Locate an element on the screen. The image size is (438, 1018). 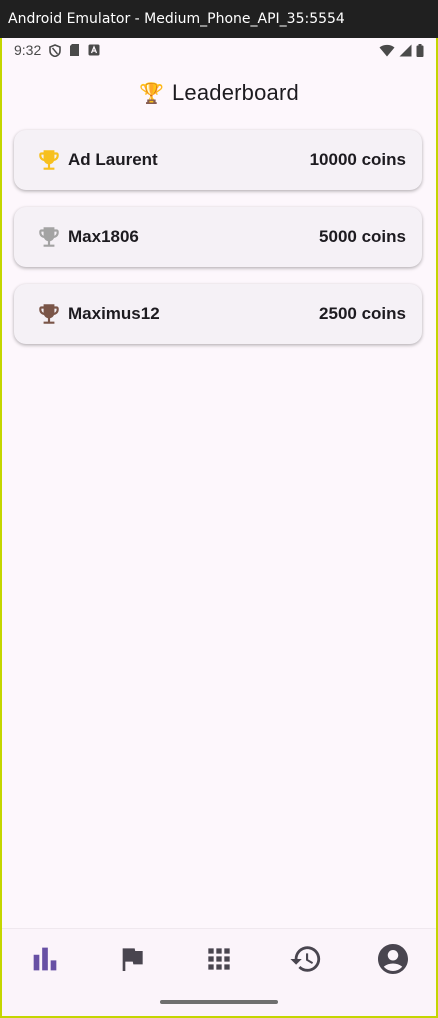
bottom-navigation-bar is located at coordinates (219, 972).